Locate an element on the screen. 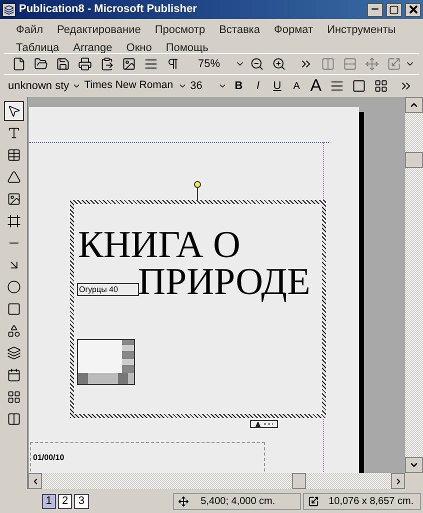  maximize-icon is located at coordinates (394, 9).